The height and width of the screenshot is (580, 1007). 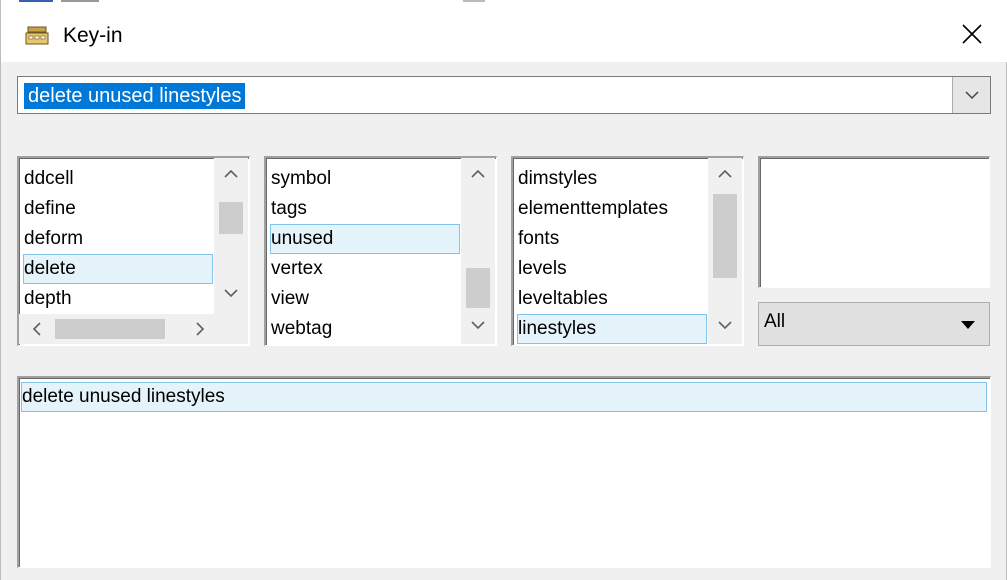 I want to click on list-item-selected: linestyles, so click(x=612, y=329).